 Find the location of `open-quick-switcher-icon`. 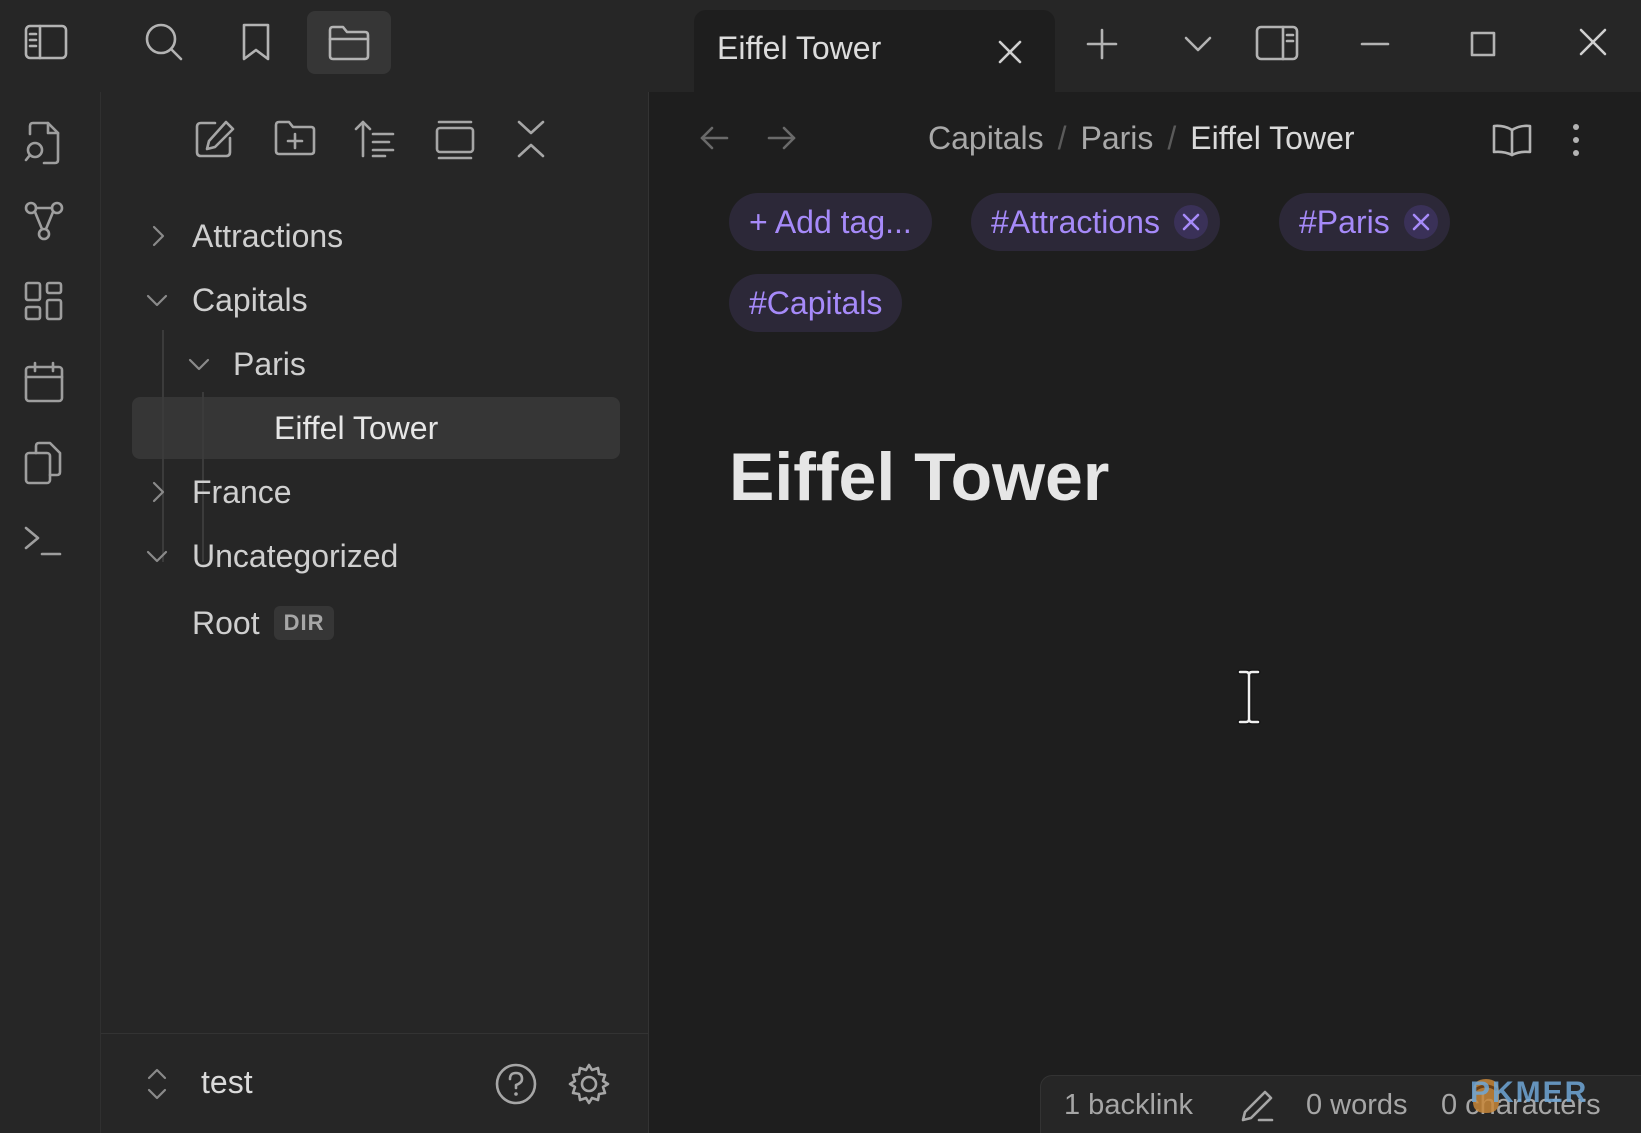

open-quick-switcher-icon is located at coordinates (44, 143).